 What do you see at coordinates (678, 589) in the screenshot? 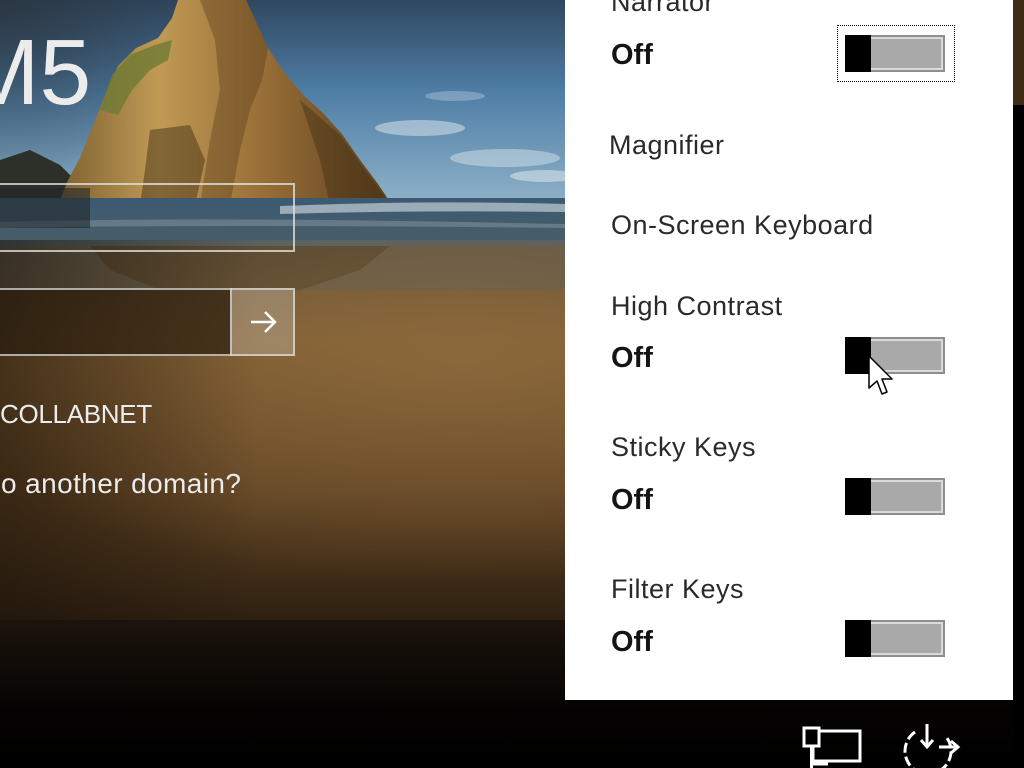
I see `filter-keys-label: Filter Keys` at bounding box center [678, 589].